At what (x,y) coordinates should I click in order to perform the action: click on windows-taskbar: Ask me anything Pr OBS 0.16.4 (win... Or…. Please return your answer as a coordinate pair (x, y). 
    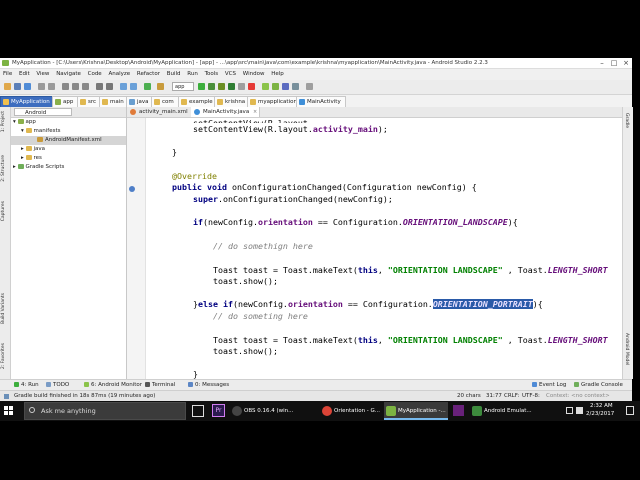
    Looking at the image, I should click on (320, 411).